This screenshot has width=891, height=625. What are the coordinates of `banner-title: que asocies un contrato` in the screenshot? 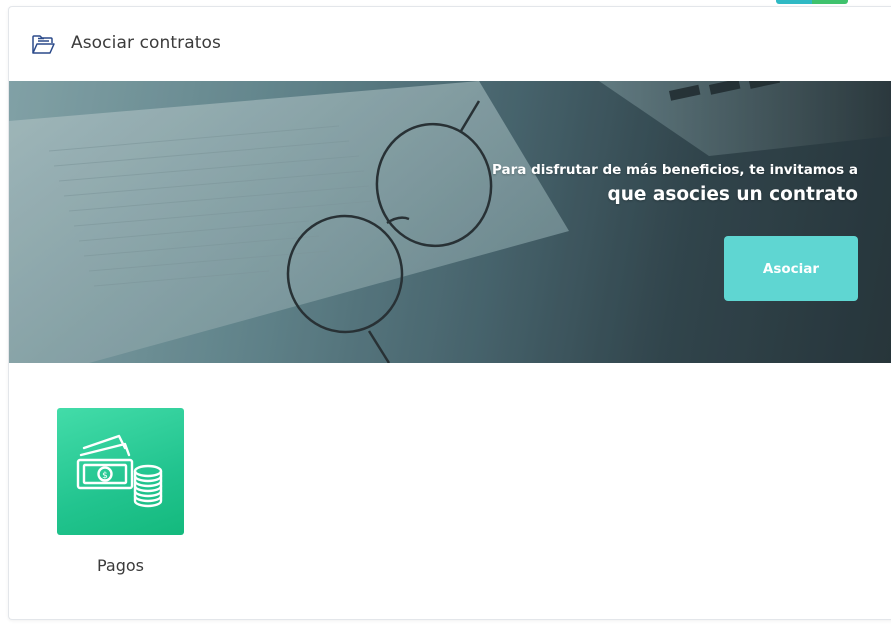 It's located at (732, 194).